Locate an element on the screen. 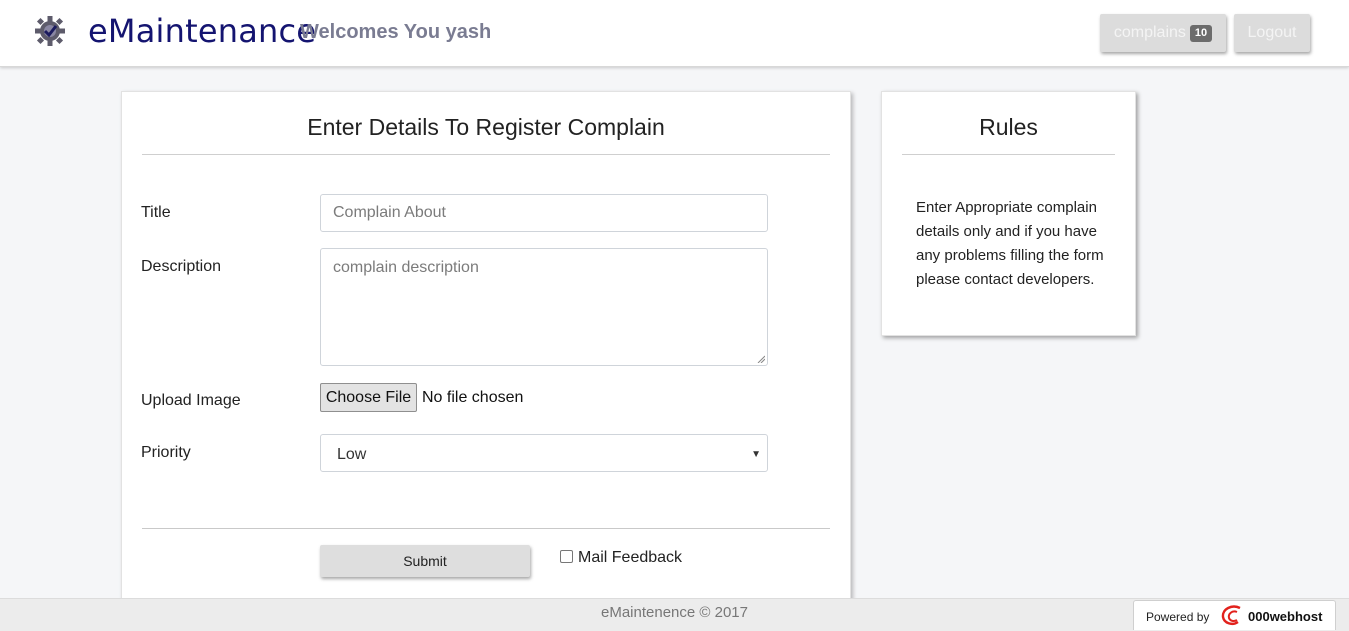 This screenshot has width=1349, height=631. submit-button: Submit is located at coordinates (425, 561).